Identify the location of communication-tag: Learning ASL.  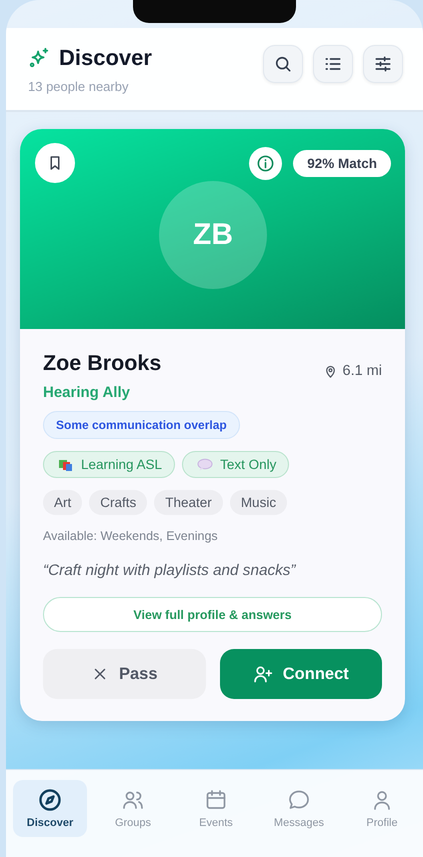
(109, 464).